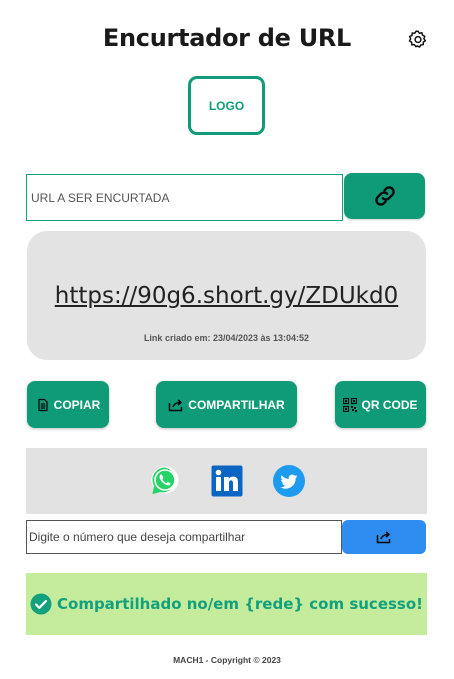  Describe the element at coordinates (350, 404) in the screenshot. I see `qr-code-icon` at that location.